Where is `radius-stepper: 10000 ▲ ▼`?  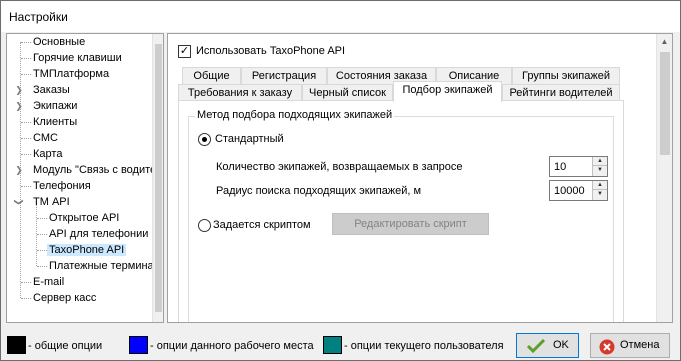 radius-stepper: 10000 ▲ ▼ is located at coordinates (578, 190).